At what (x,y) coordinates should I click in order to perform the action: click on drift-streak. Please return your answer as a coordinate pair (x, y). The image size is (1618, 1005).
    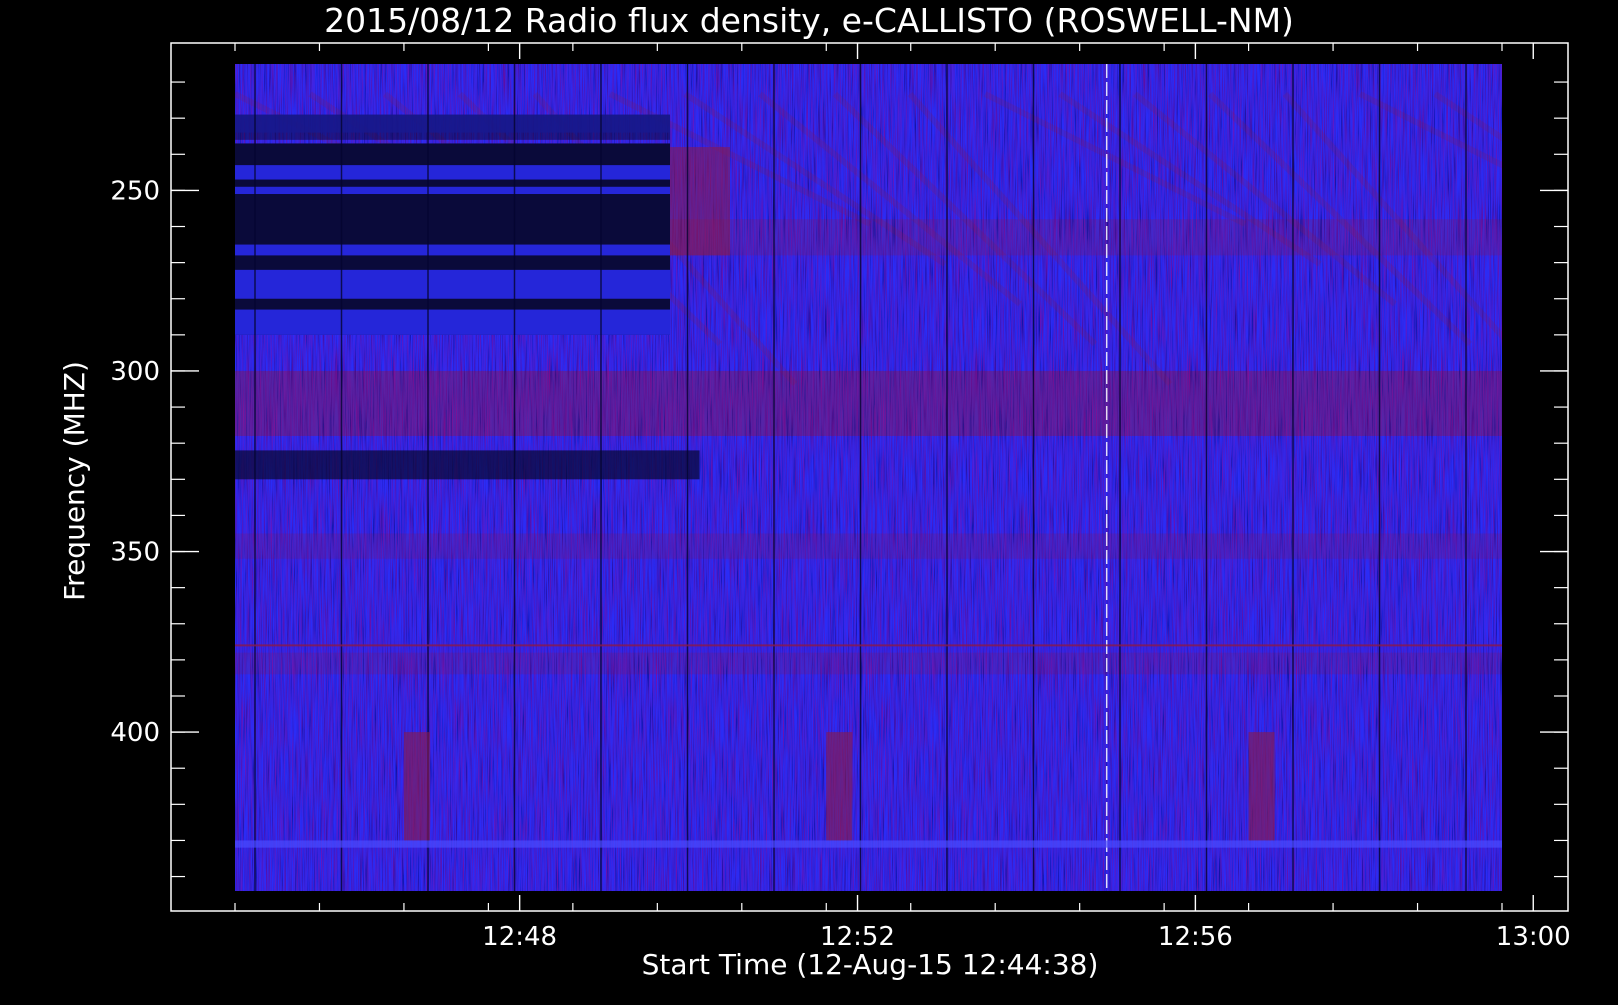
    Looking at the image, I should click on (1564, 199).